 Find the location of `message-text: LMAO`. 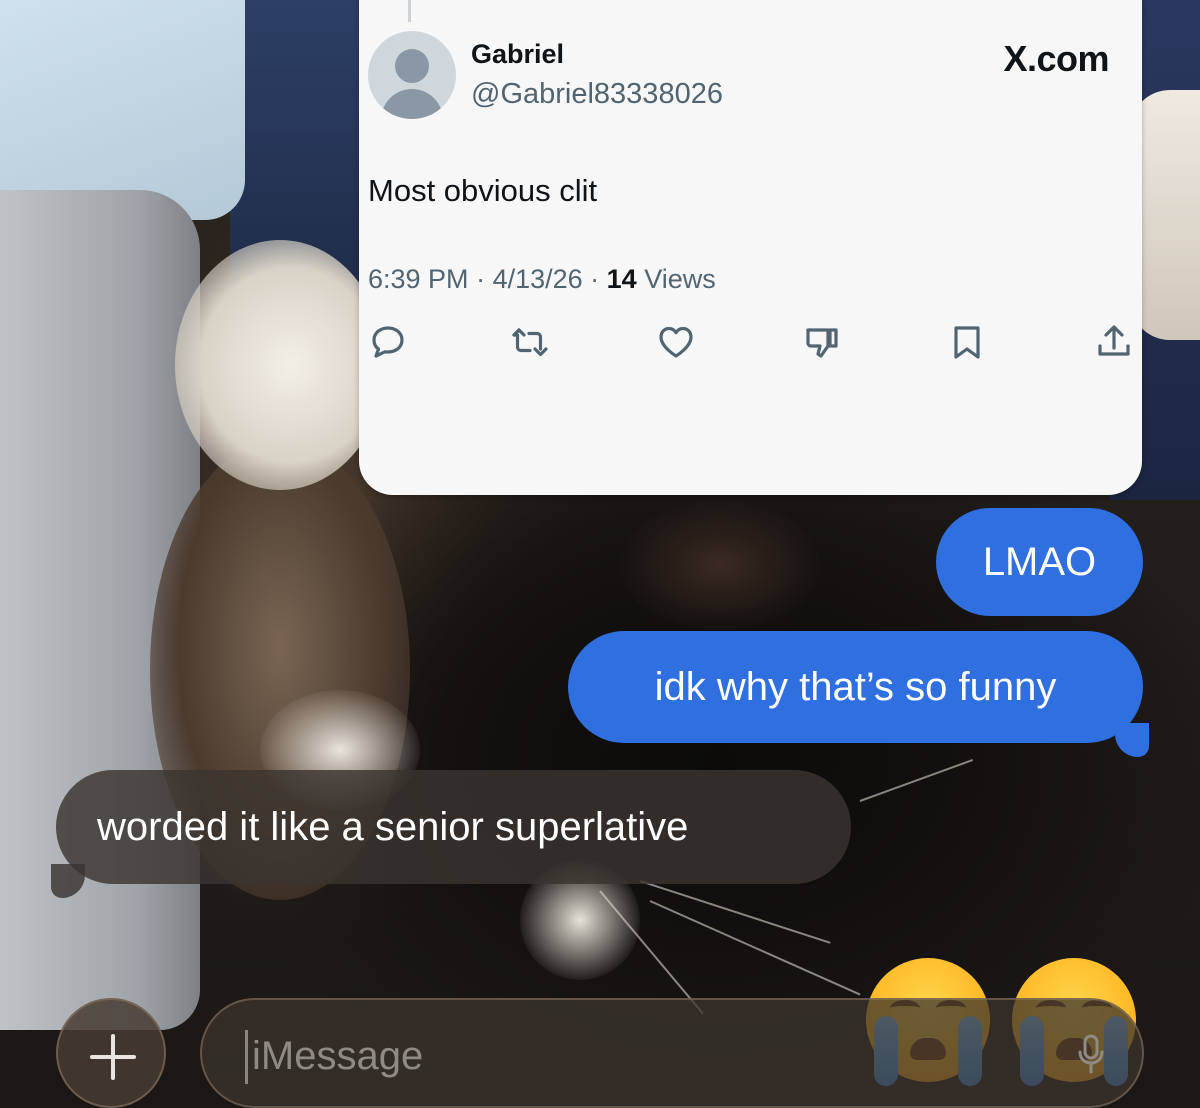

message-text: LMAO is located at coordinates (1039, 562).